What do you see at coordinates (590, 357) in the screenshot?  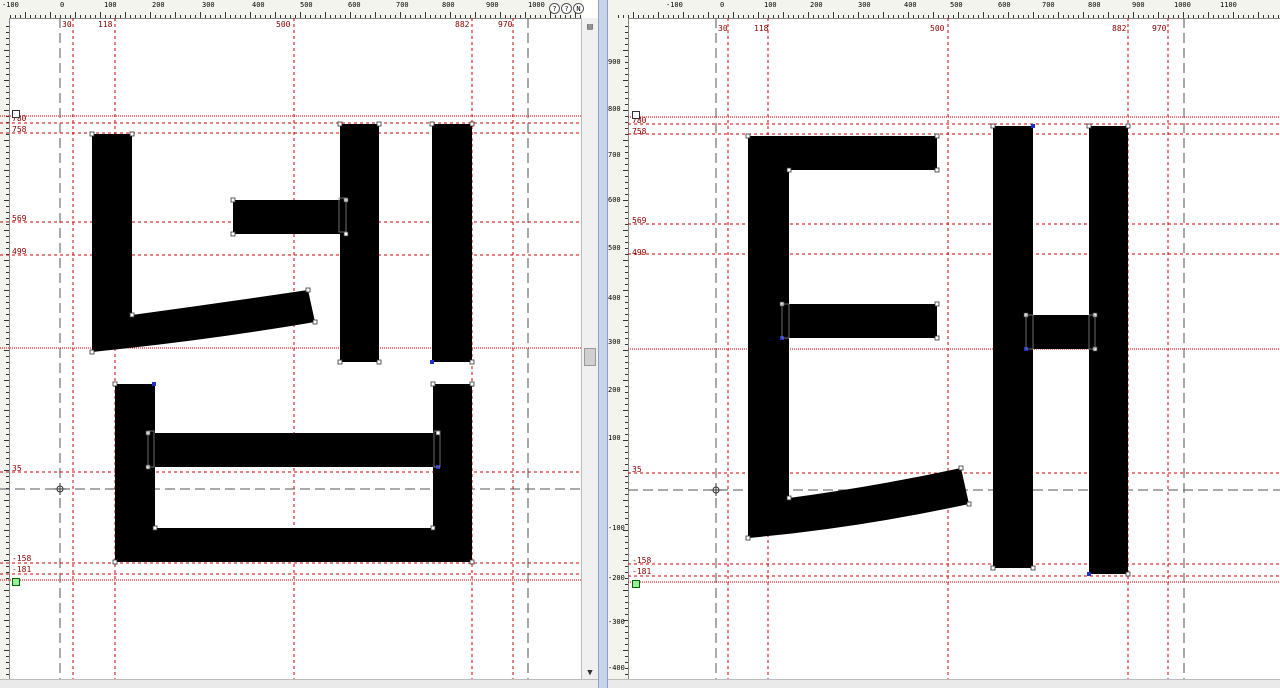 I see `scroll-thumb` at bounding box center [590, 357].